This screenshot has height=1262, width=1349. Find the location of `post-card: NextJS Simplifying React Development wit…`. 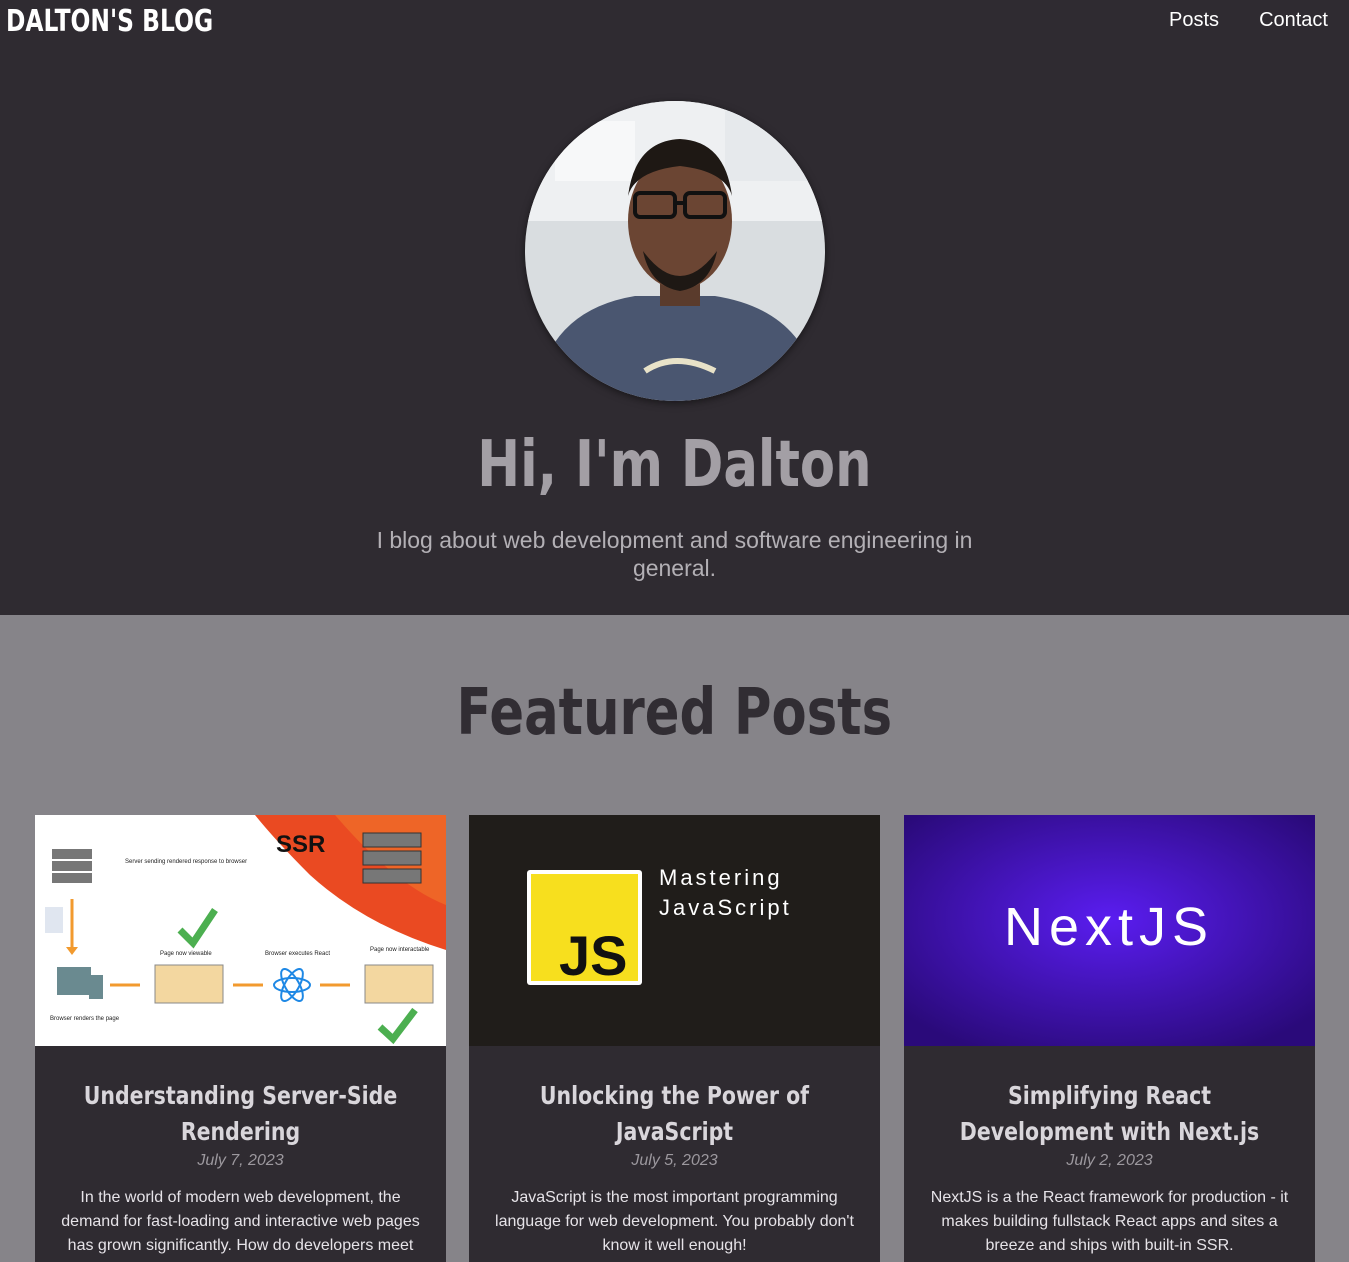

post-card: NextJS Simplifying React Development wit… is located at coordinates (1109, 1038).